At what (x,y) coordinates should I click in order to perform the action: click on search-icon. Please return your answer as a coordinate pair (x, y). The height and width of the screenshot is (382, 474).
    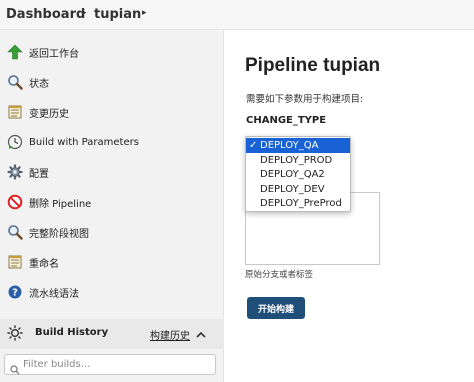
    Looking at the image, I should click on (15, 367).